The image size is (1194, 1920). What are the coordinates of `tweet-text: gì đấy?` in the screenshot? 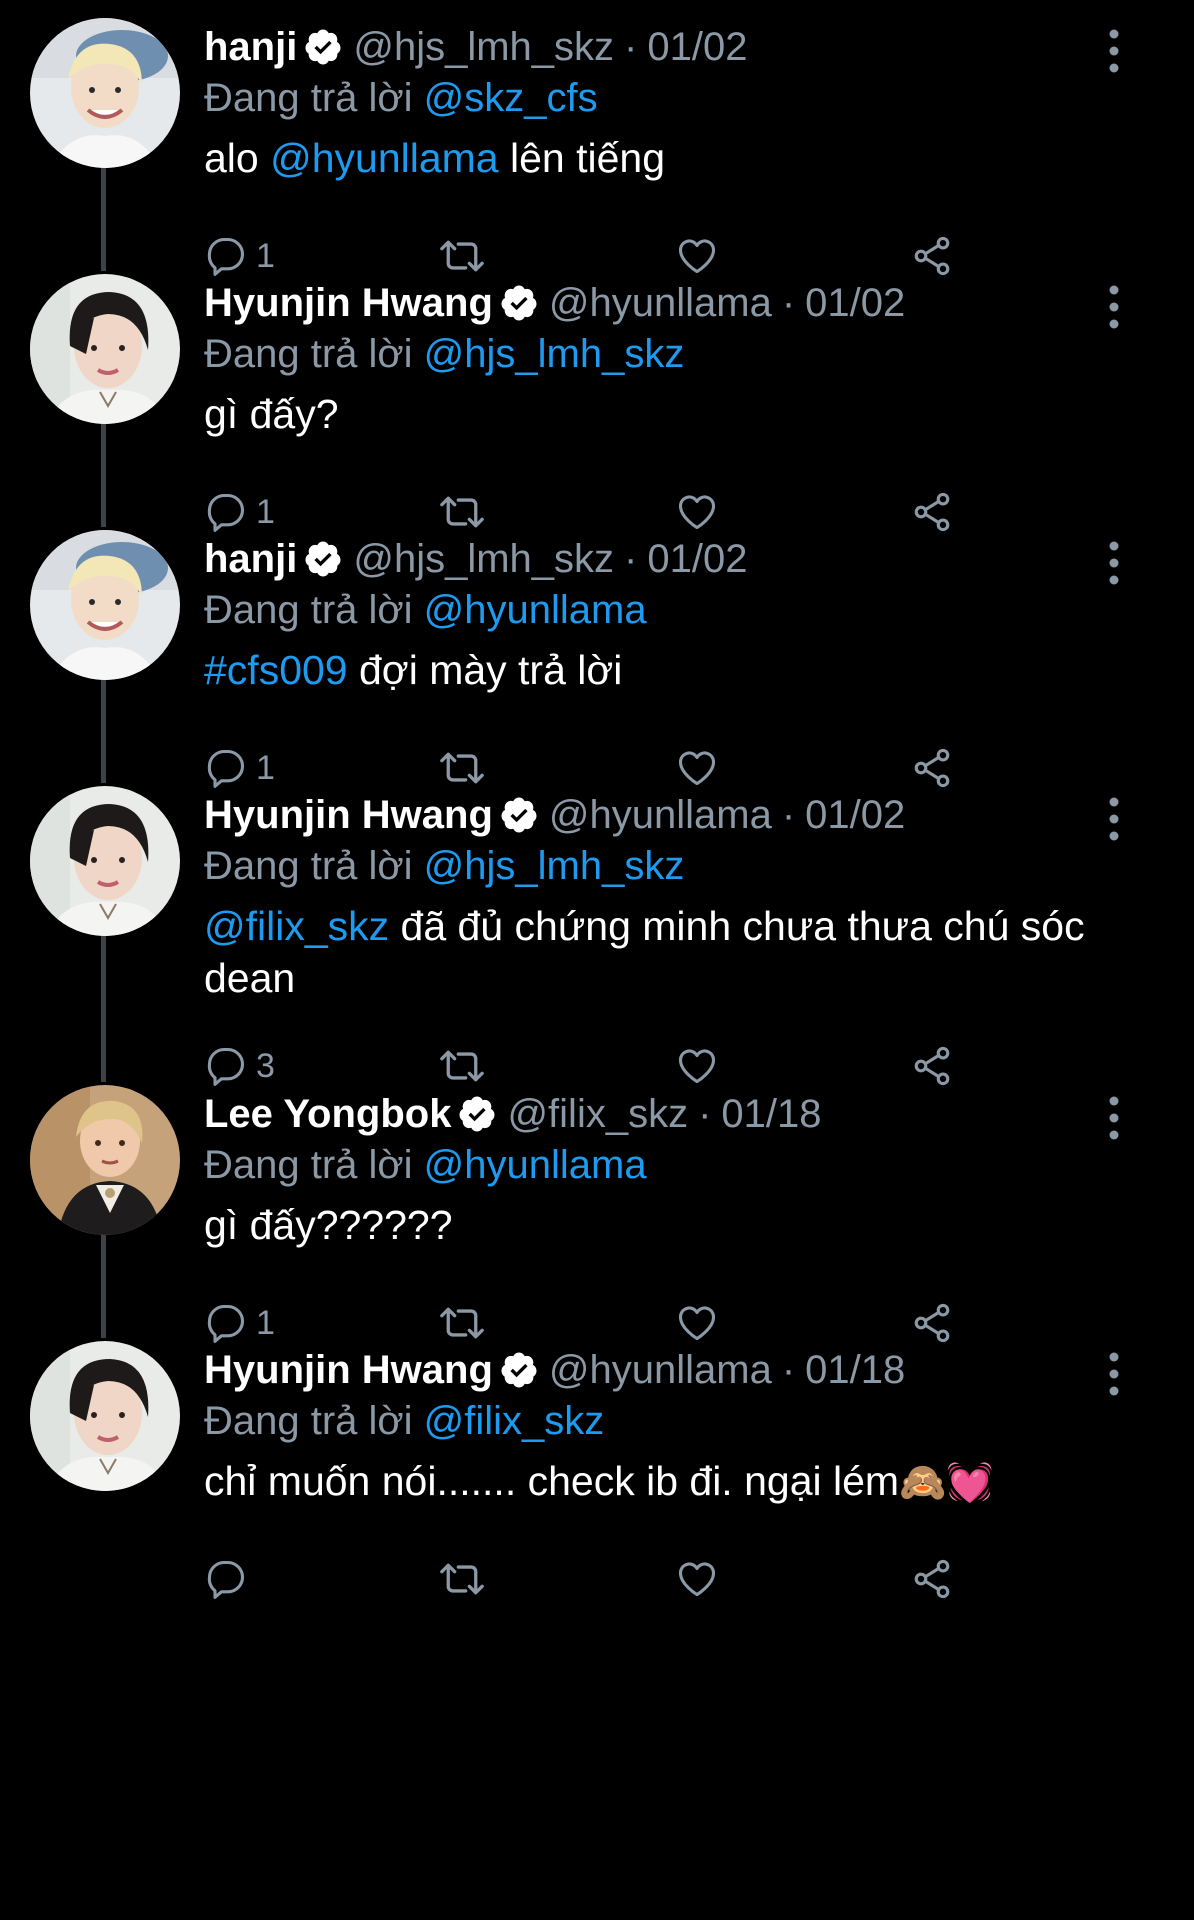 It's located at (654, 414).